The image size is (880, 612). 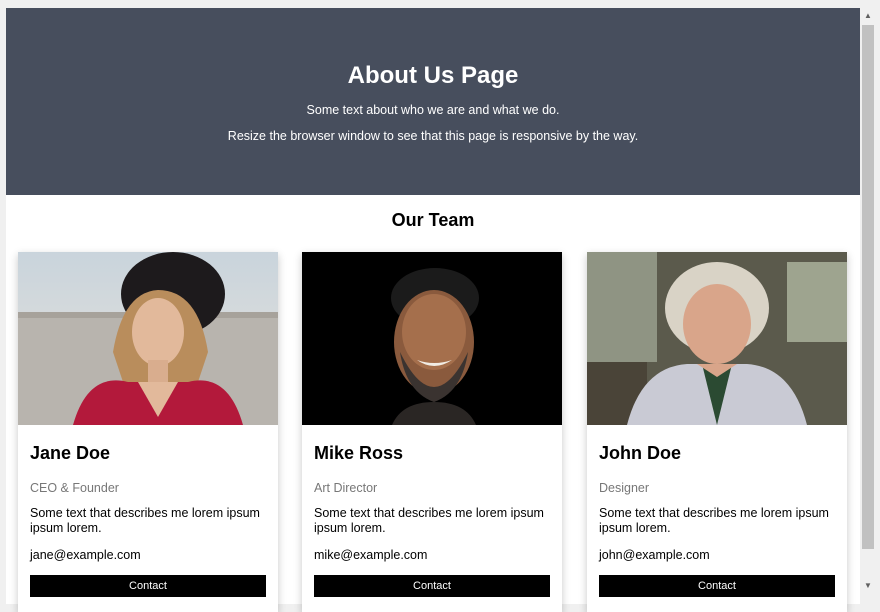 What do you see at coordinates (433, 220) in the screenshot?
I see `team-heading: Our Team` at bounding box center [433, 220].